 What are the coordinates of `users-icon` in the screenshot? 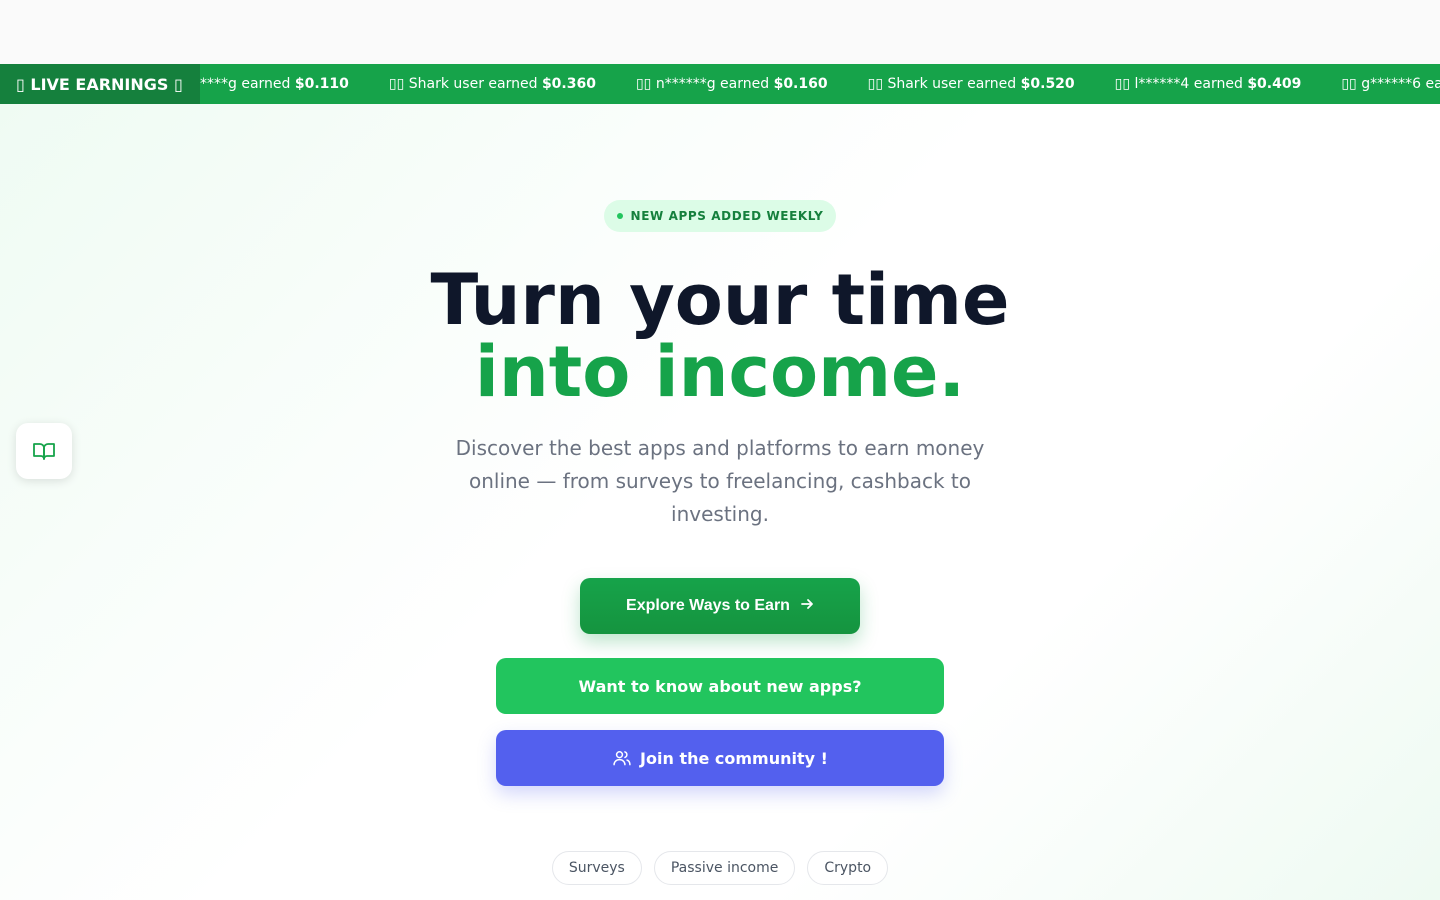 It's located at (622, 758).